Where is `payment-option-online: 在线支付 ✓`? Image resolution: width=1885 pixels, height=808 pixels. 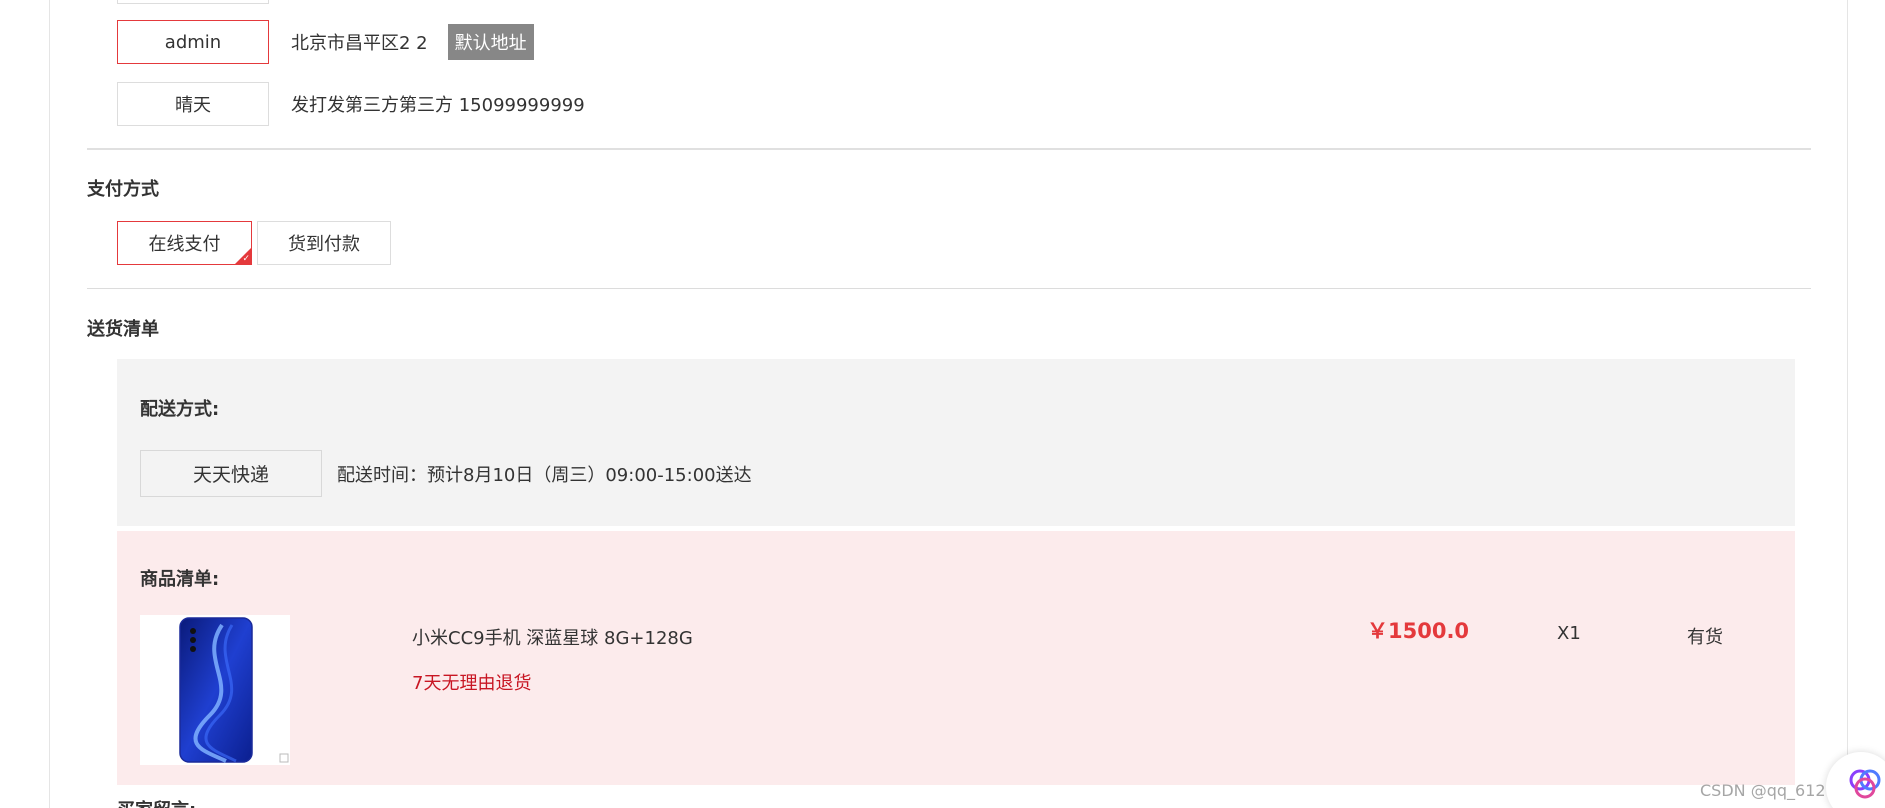 payment-option-online: 在线支付 ✓ is located at coordinates (184, 243).